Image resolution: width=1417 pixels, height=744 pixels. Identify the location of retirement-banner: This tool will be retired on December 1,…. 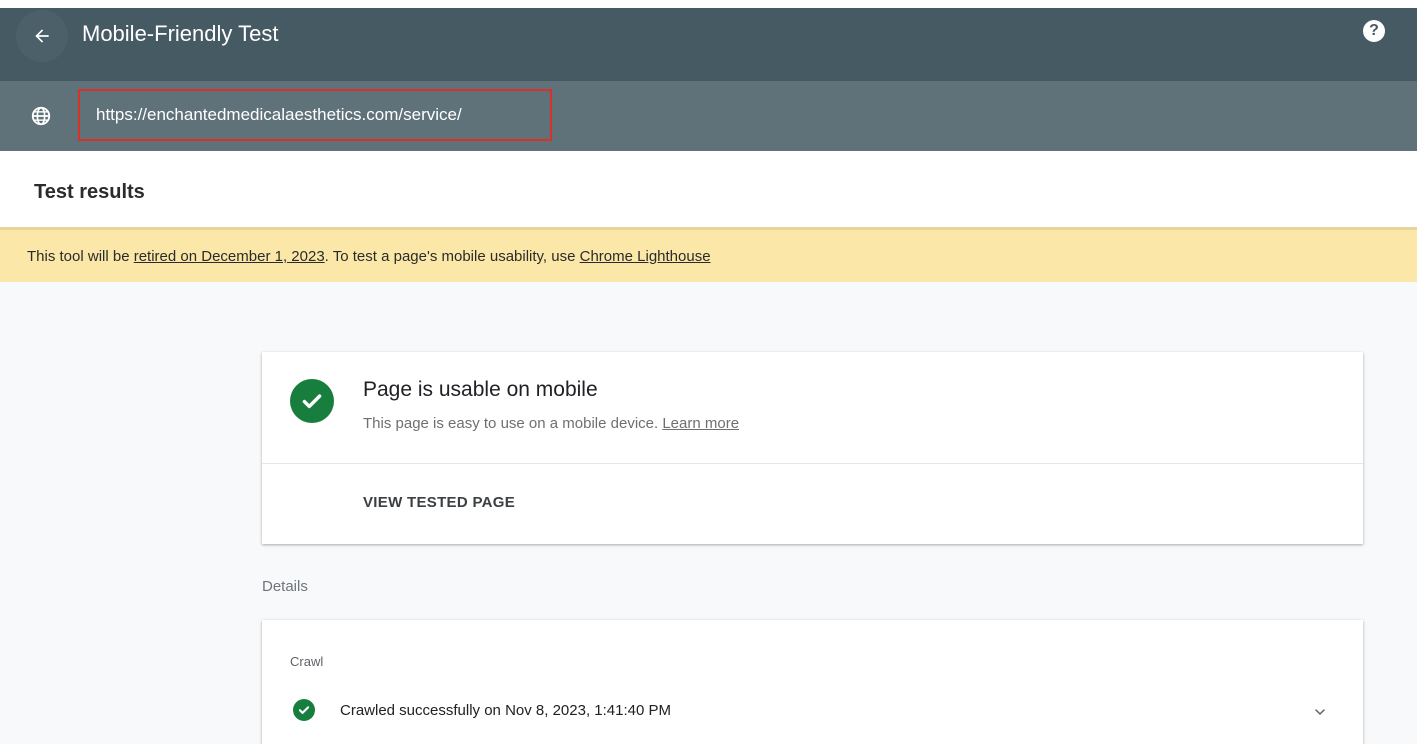
(708, 254).